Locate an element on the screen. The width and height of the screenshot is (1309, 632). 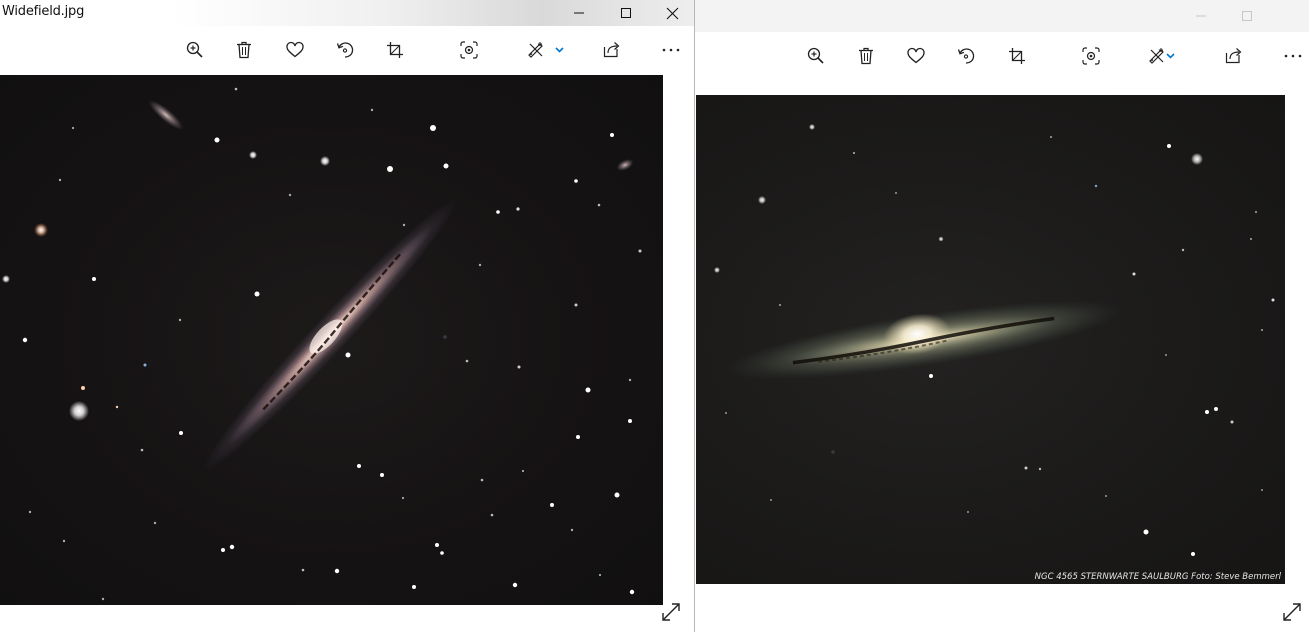
title-bar is located at coordinates (1002, 16).